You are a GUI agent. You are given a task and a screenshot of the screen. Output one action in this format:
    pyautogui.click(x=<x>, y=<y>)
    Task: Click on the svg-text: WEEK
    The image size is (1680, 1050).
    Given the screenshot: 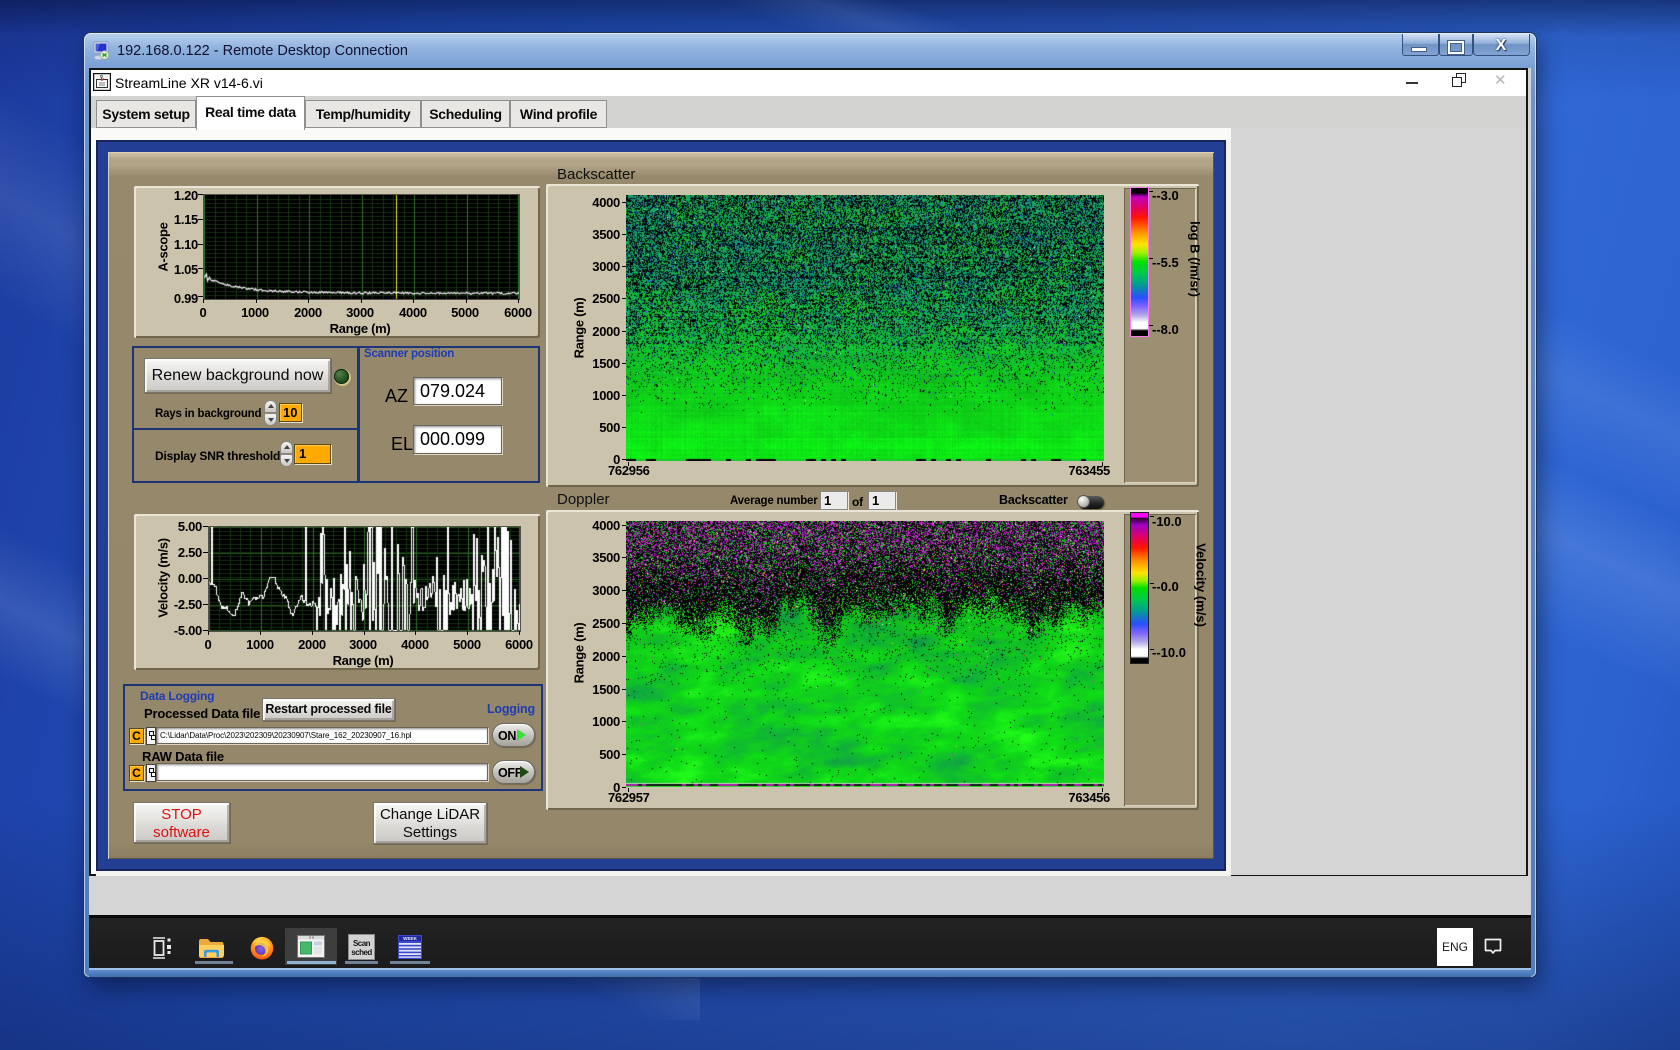 What is the action you would take?
    pyautogui.click(x=410, y=938)
    